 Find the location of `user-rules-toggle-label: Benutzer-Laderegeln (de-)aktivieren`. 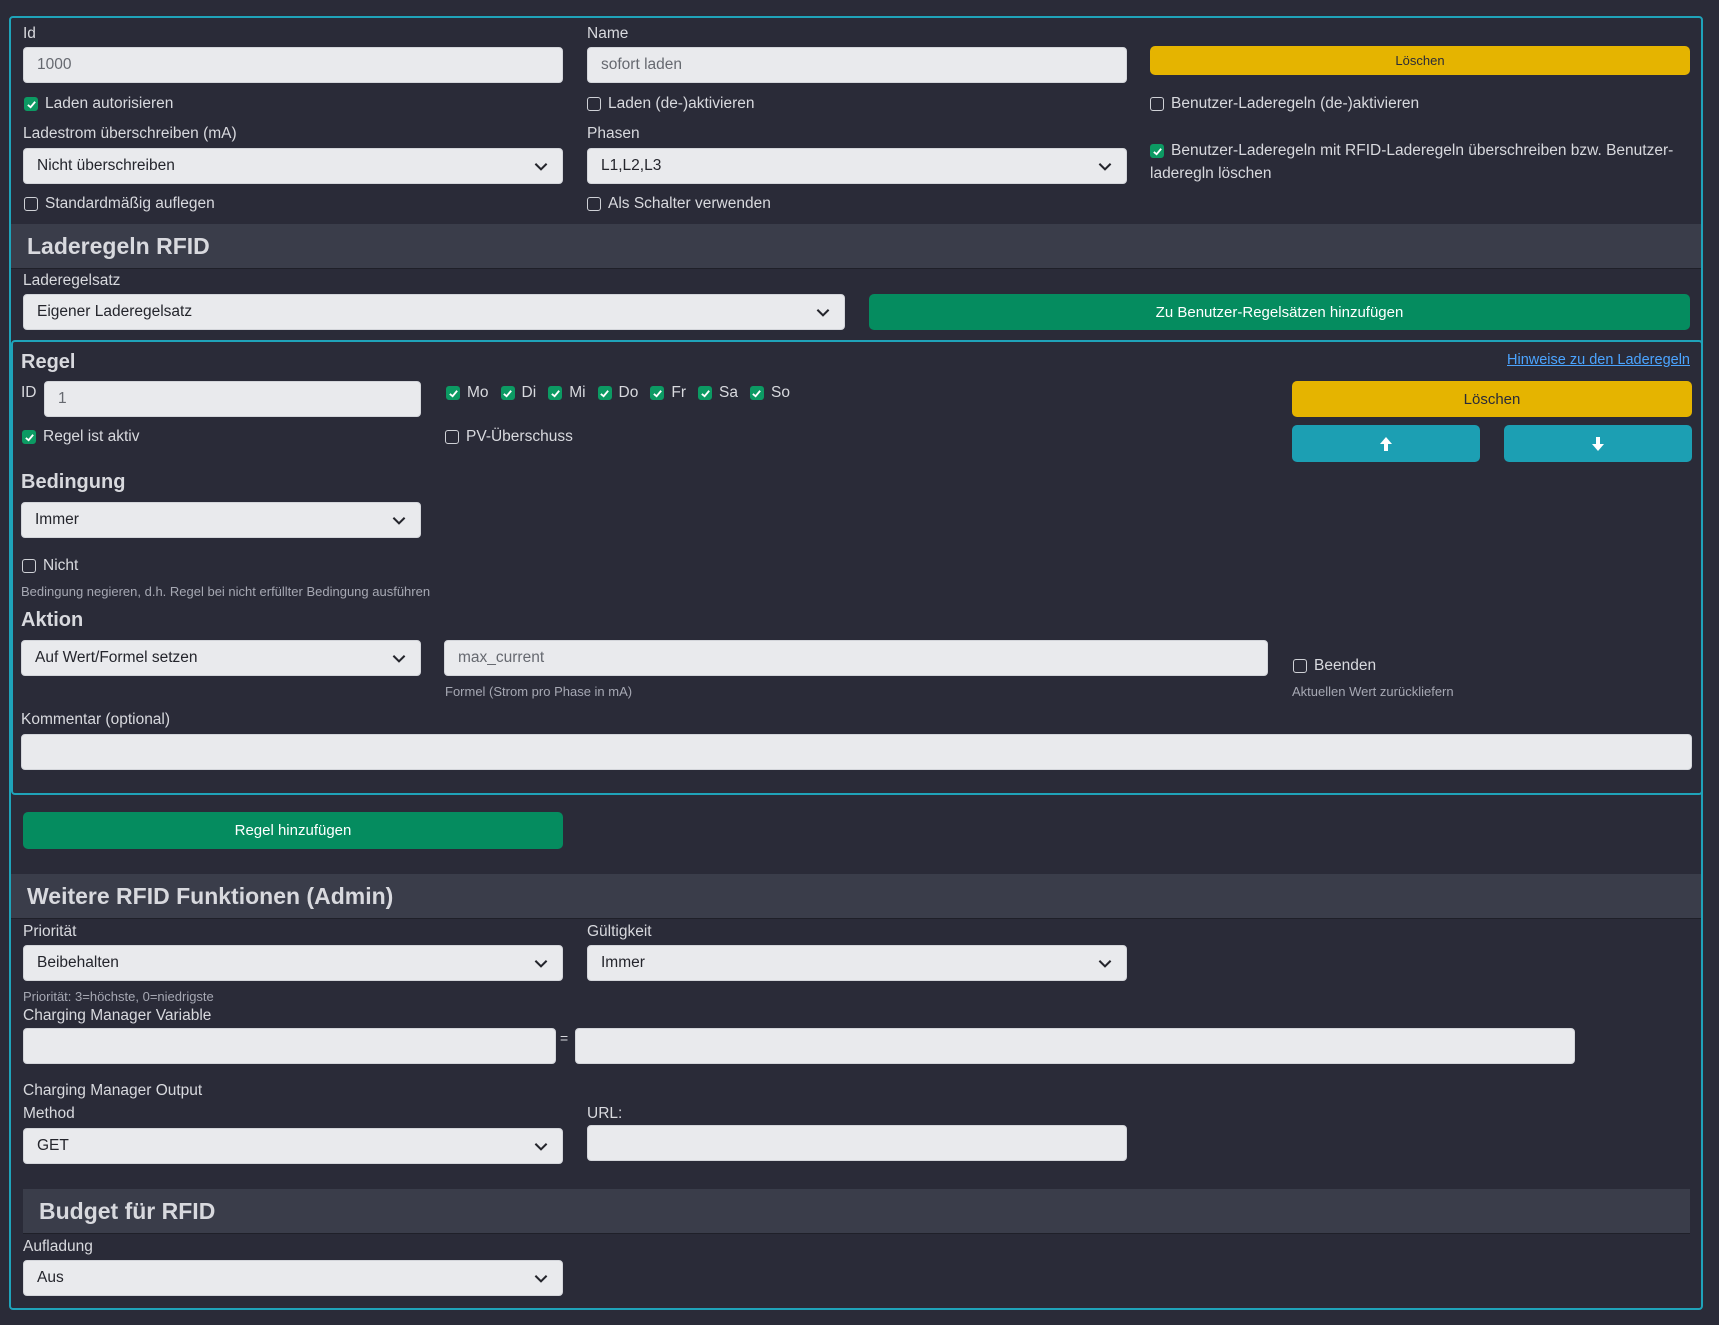

user-rules-toggle-label: Benutzer-Laderegeln (de-)aktivieren is located at coordinates (1295, 103).